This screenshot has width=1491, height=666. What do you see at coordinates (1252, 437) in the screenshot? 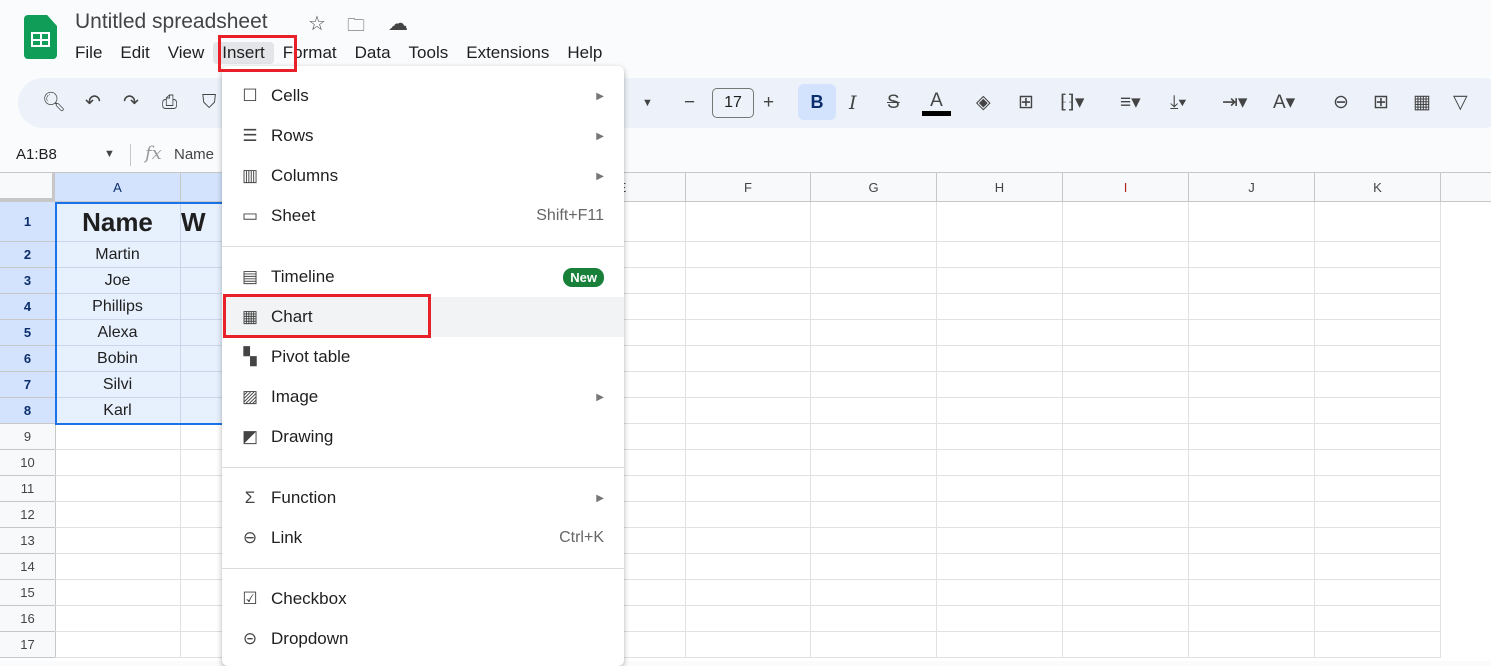
I see `cell-j9` at bounding box center [1252, 437].